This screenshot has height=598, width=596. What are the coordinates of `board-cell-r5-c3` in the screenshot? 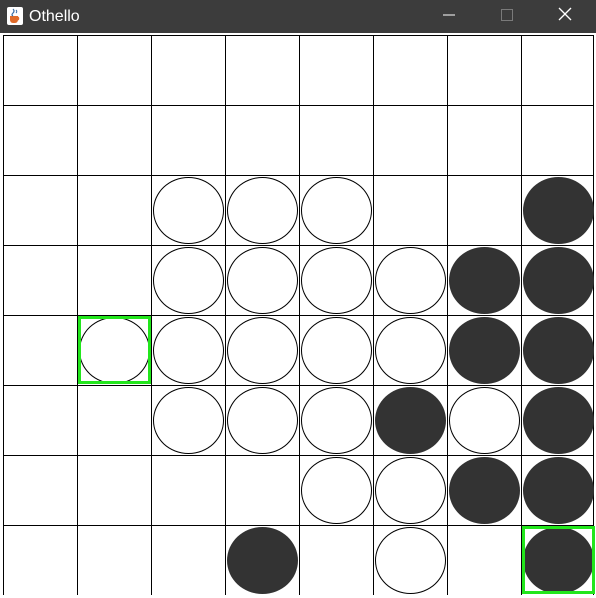 It's located at (262, 420).